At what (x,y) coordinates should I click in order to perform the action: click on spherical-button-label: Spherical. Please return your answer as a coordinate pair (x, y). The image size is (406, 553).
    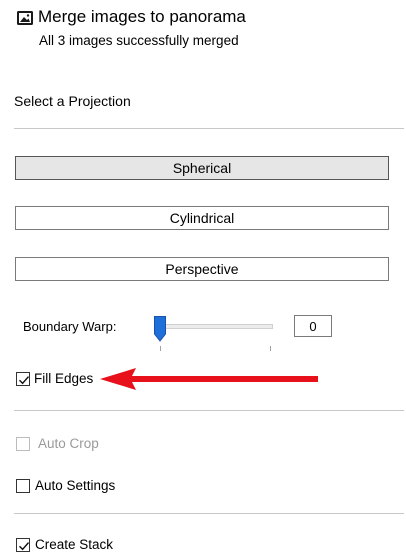
    Looking at the image, I should click on (202, 168).